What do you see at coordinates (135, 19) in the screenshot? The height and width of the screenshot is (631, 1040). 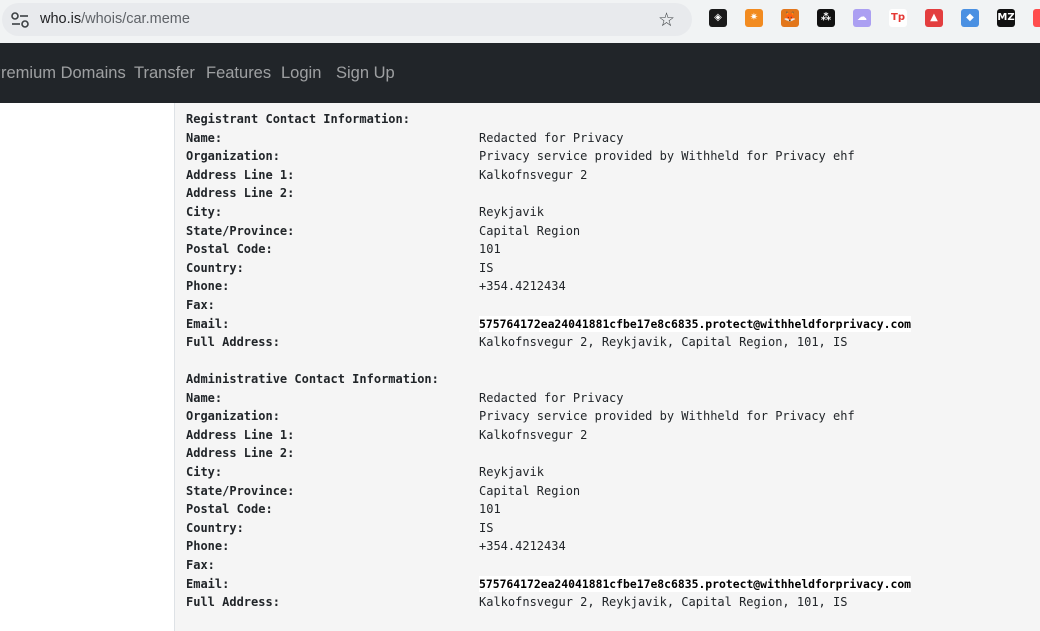 I see `url-path: /whois/car.meme` at bounding box center [135, 19].